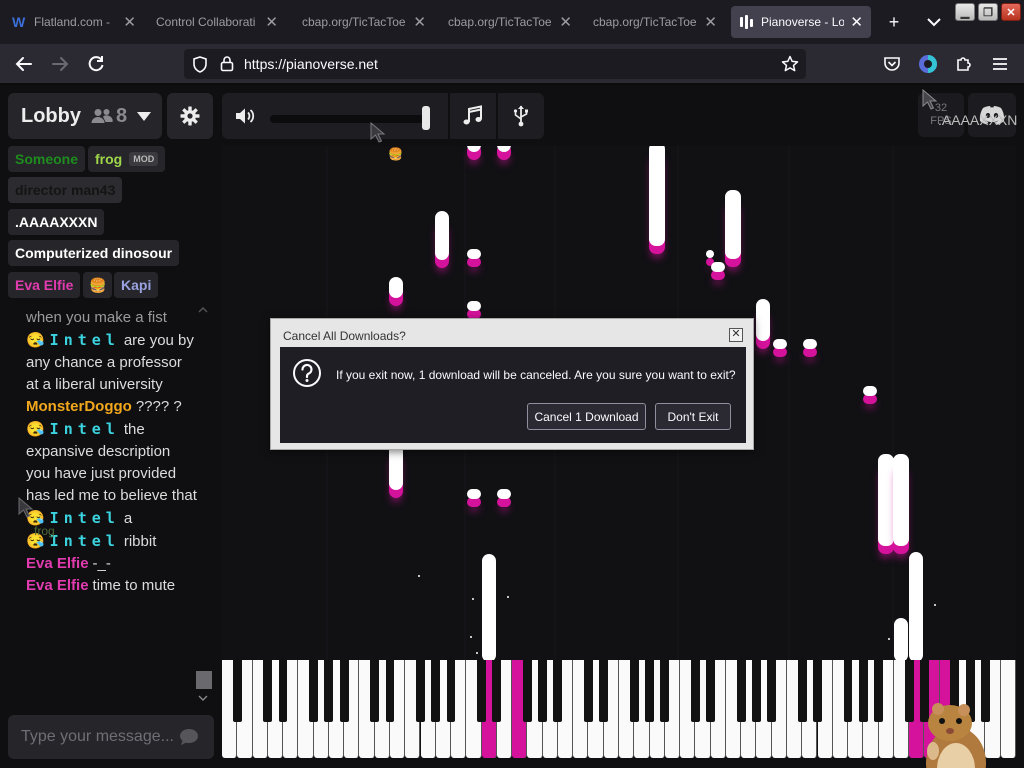 The height and width of the screenshot is (768, 1024). What do you see at coordinates (189, 737) in the screenshot?
I see `chat-bubble-icon` at bounding box center [189, 737].